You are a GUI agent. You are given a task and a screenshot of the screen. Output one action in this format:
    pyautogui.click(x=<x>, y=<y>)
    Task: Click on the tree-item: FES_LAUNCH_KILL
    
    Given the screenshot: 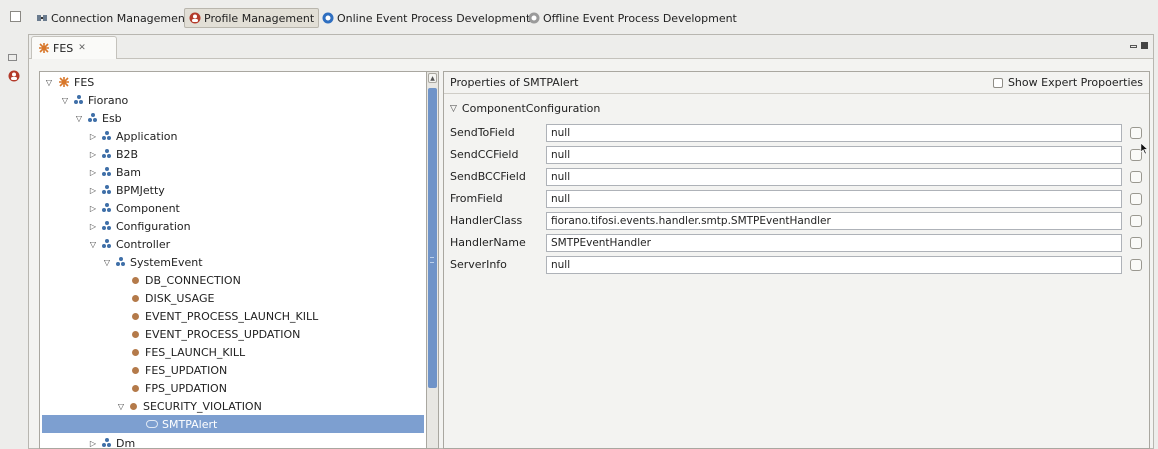 What is the action you would take?
    pyautogui.click(x=188, y=352)
    